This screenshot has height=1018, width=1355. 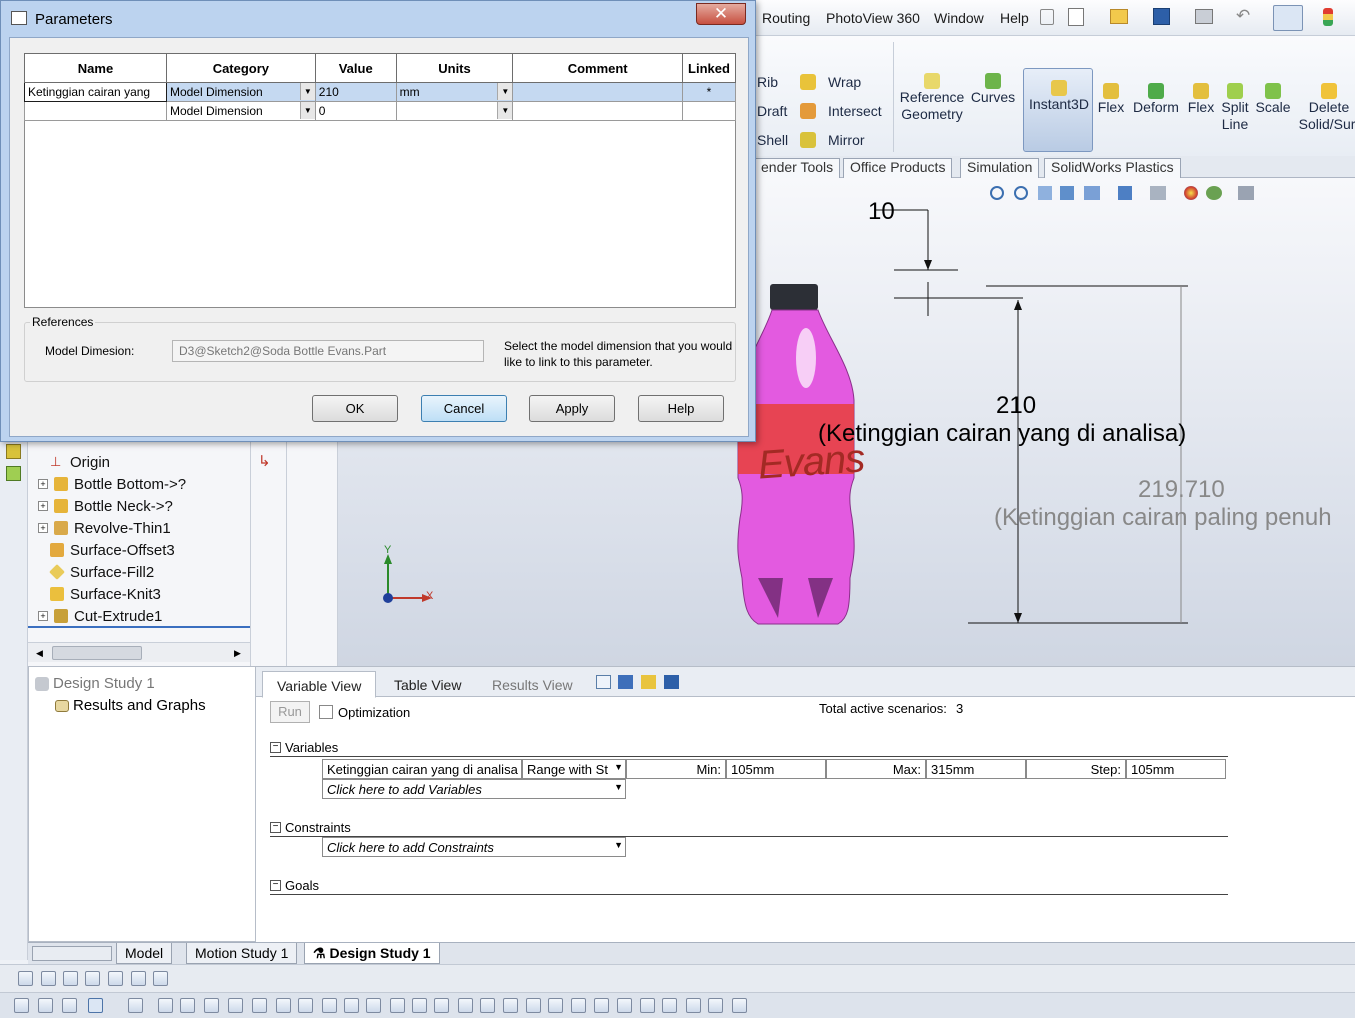 I want to click on apply-button: Apply, so click(x=572, y=408).